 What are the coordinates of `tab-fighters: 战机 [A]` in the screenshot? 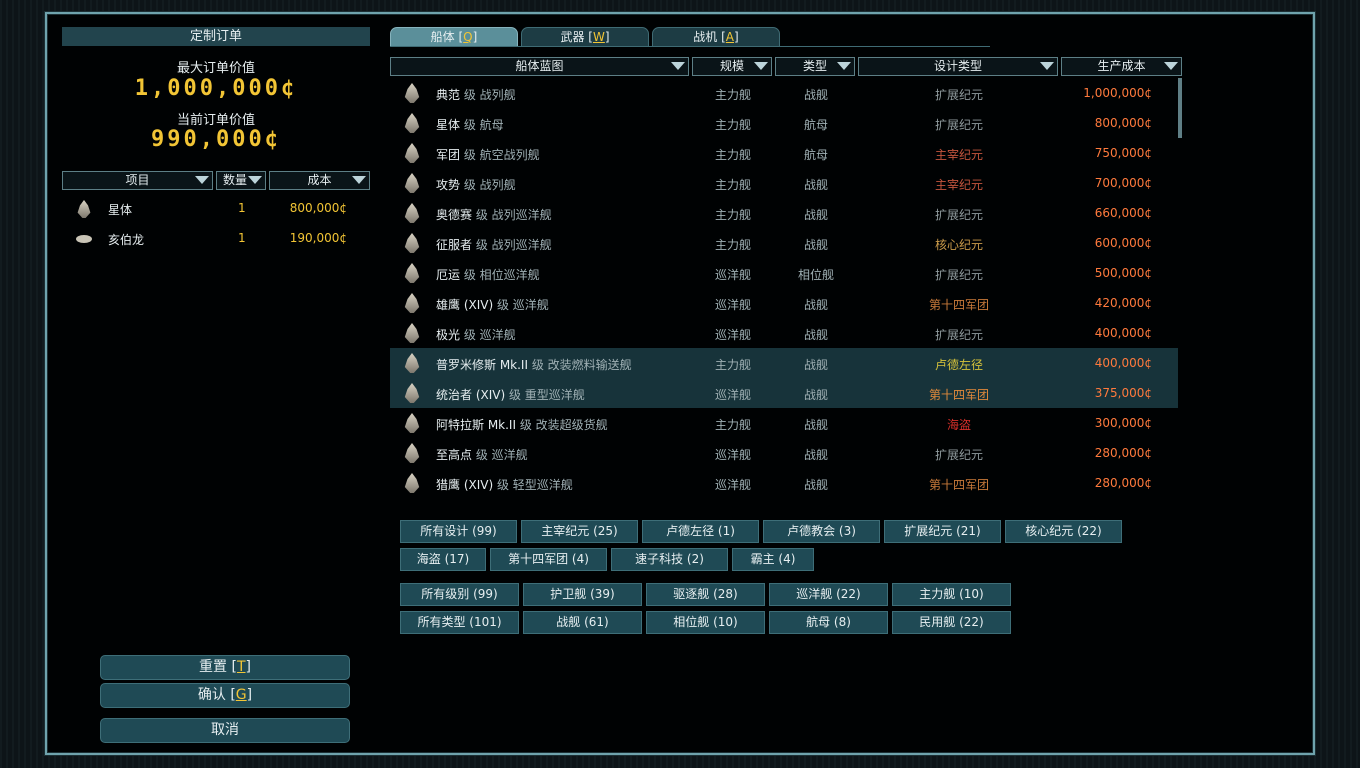 It's located at (716, 37).